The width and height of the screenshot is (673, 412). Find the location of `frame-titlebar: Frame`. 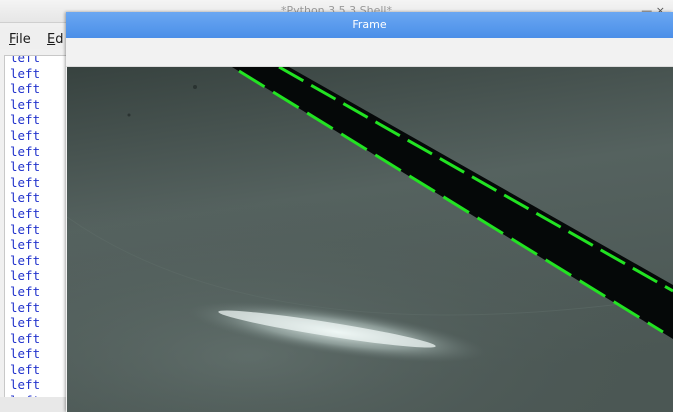

frame-titlebar: Frame is located at coordinates (369, 25).